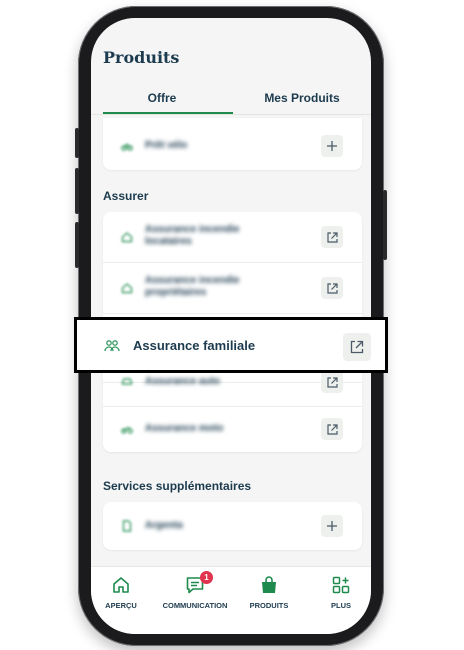 The image size is (464, 650). I want to click on list-item-label: Argenta, so click(164, 525).